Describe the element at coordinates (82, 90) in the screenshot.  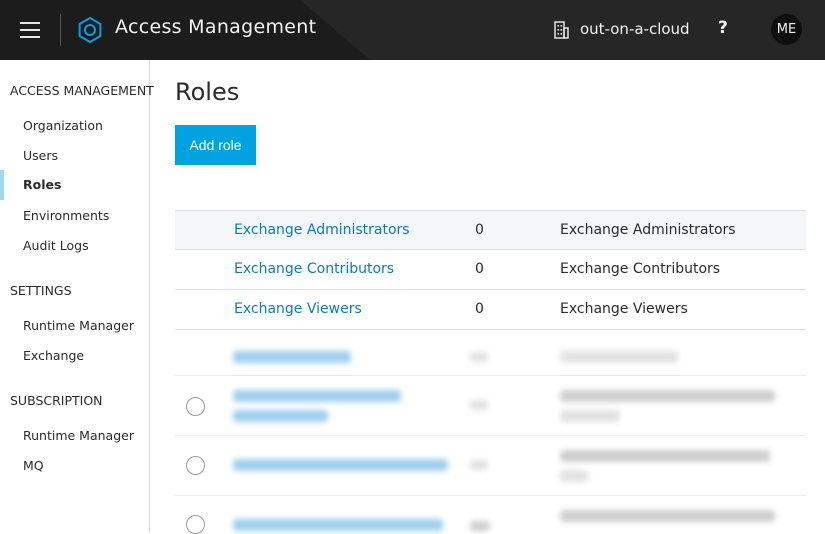
I see `sidebar-section-access-management: ACCESS MANAGEMENT` at that location.